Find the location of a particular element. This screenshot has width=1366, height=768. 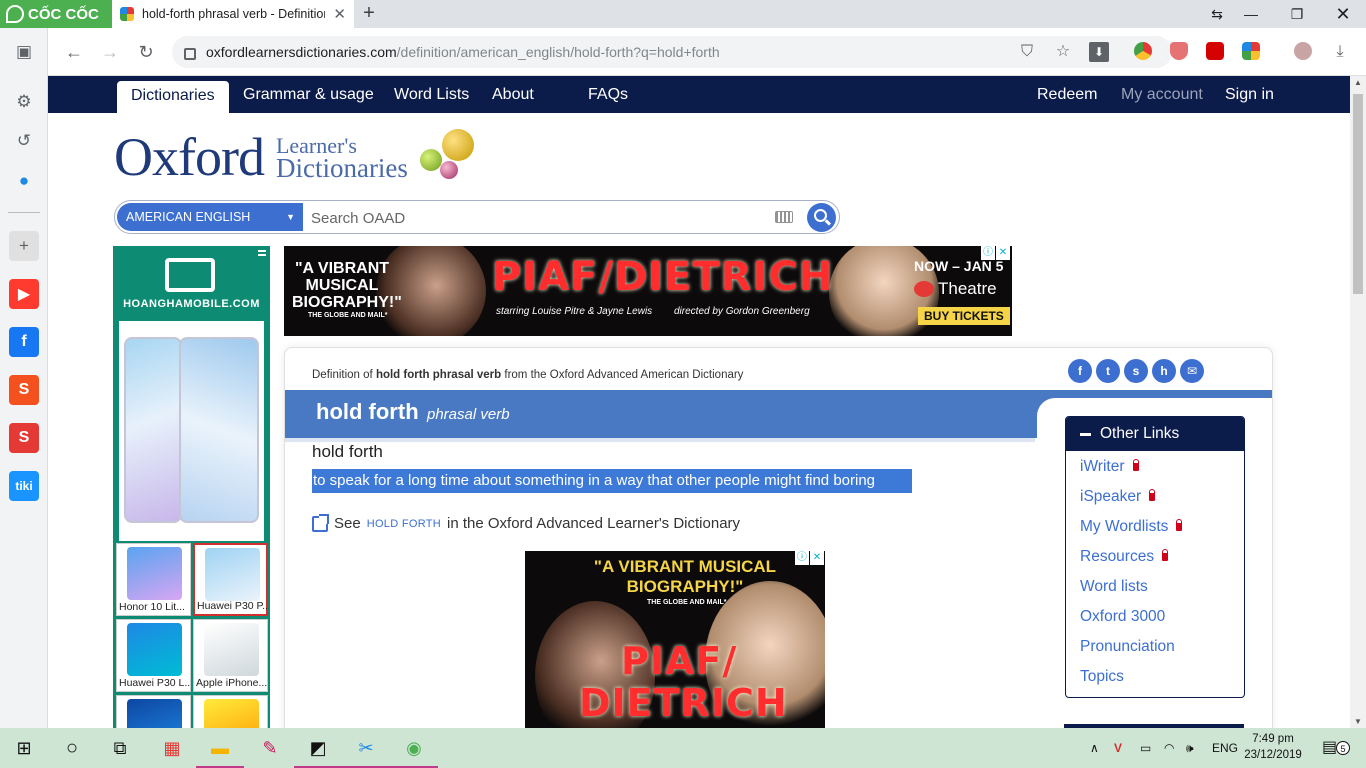

color-extension-icon is located at coordinates (1251, 51).